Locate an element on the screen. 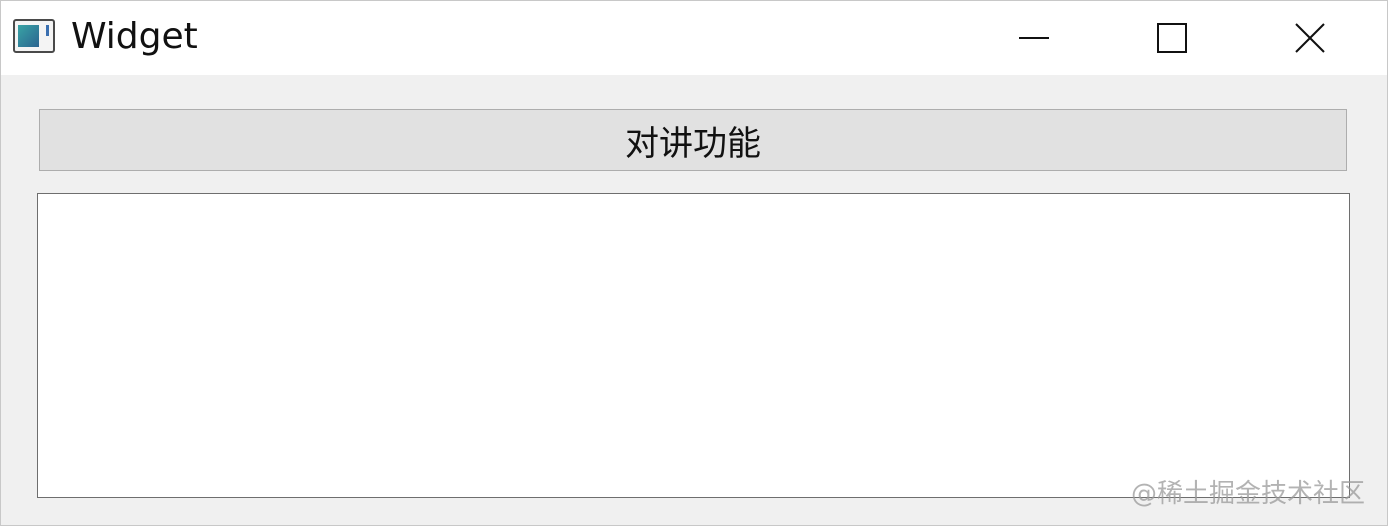  watermark-text: @稀土掘金技术社区 is located at coordinates (1247, 494).